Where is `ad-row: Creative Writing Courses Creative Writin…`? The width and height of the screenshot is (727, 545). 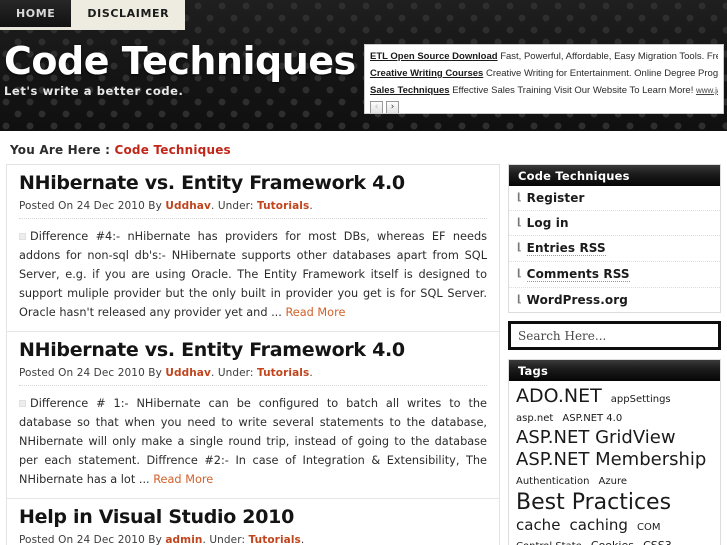 ad-row: Creative Writing Courses Creative Writin… is located at coordinates (544, 73).